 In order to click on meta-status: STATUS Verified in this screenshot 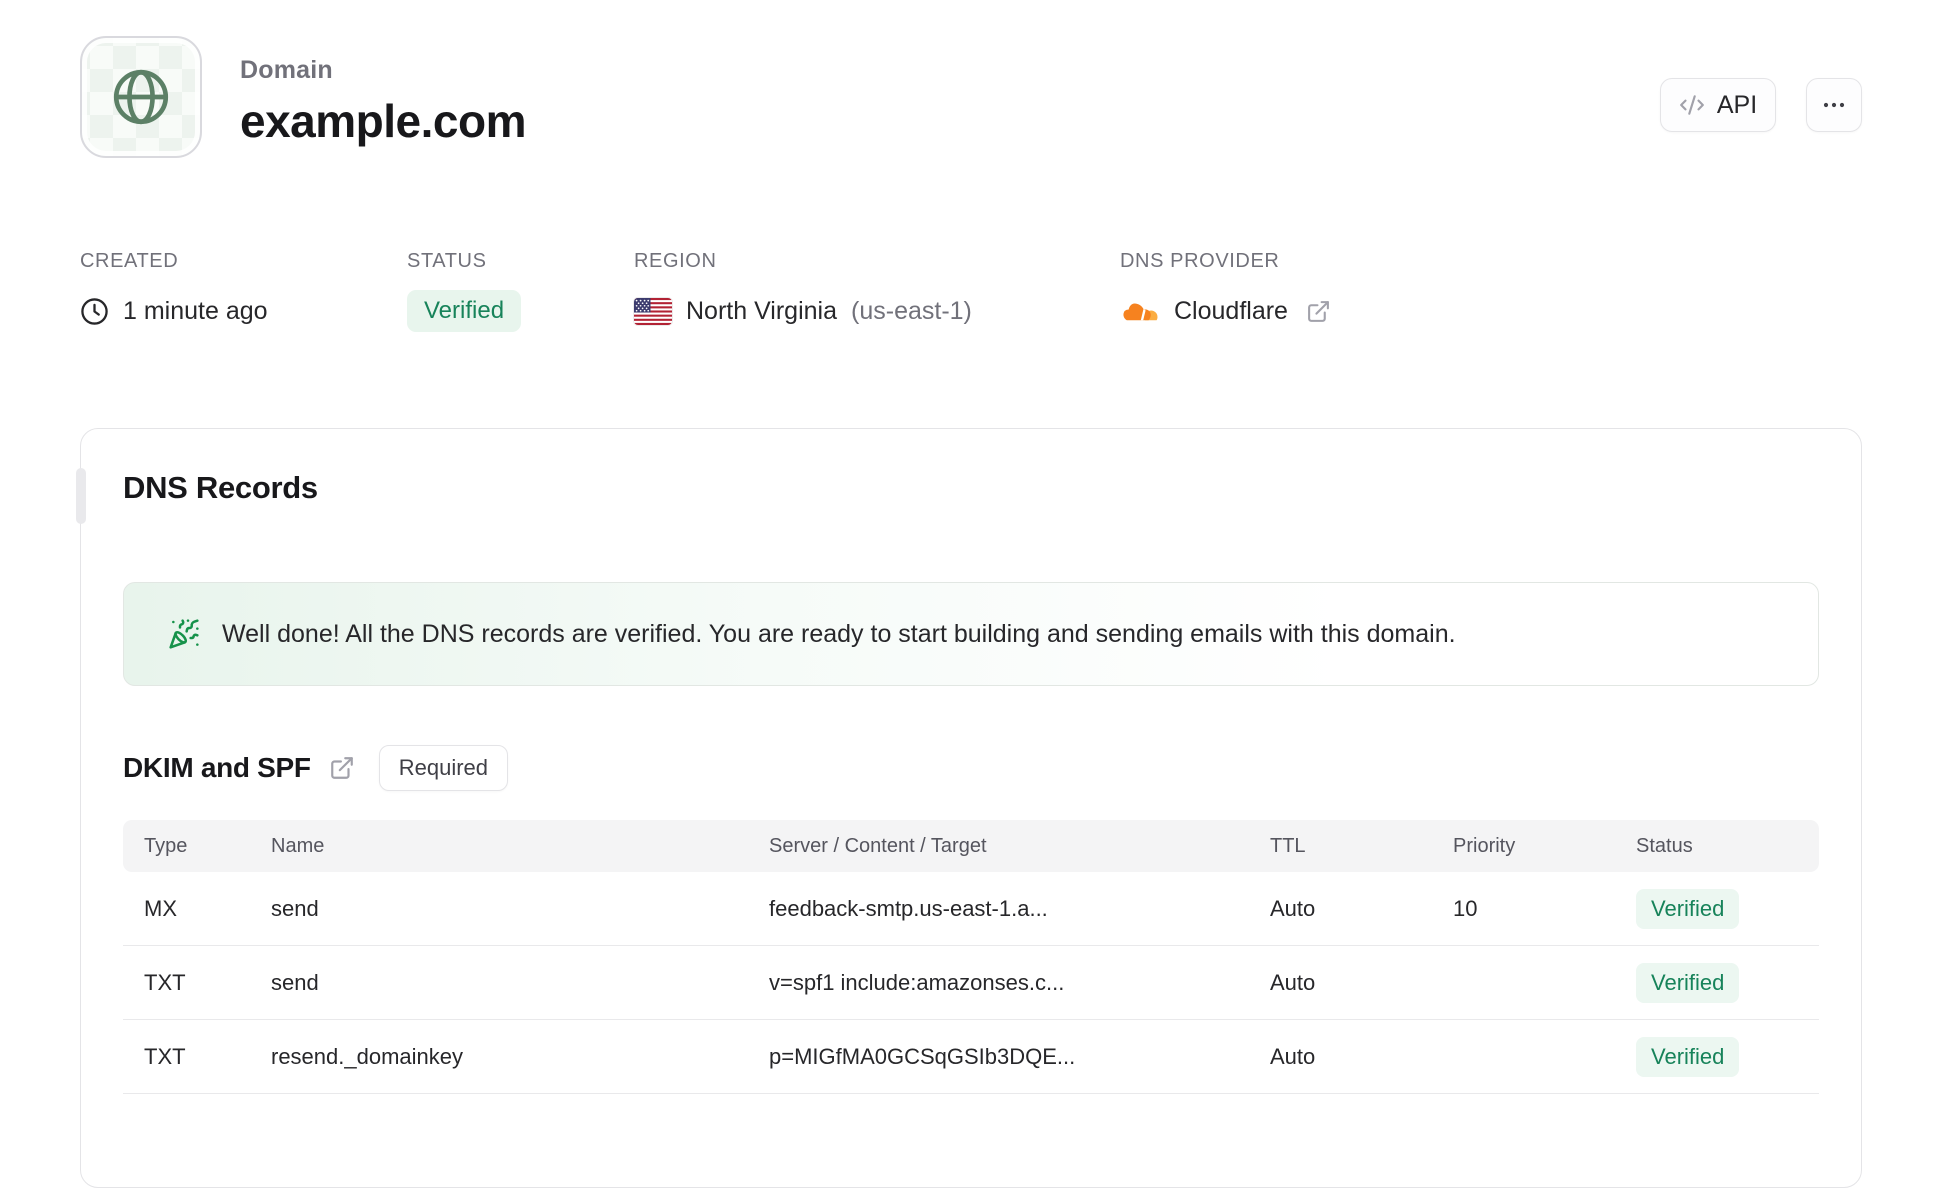, I will do `click(464, 291)`.